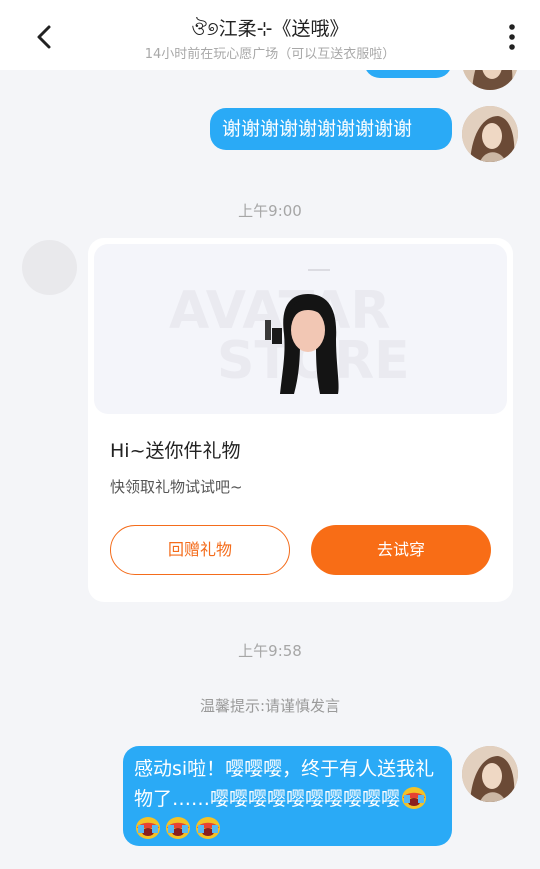 Image resolution: width=540 pixels, height=869 pixels. I want to click on gift-title: Hi~送你件礼物, so click(175, 451).